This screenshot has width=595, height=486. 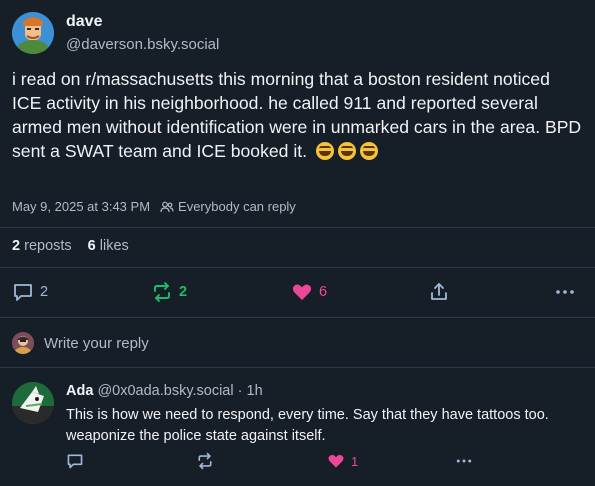 I want to click on comment-like-button: 1, so click(x=342, y=461).